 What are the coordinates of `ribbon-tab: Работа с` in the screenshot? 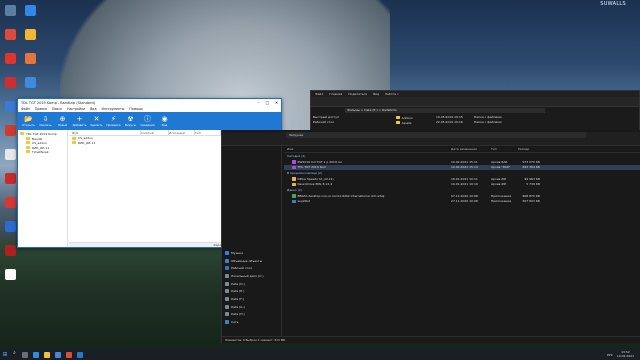 It's located at (392, 94).